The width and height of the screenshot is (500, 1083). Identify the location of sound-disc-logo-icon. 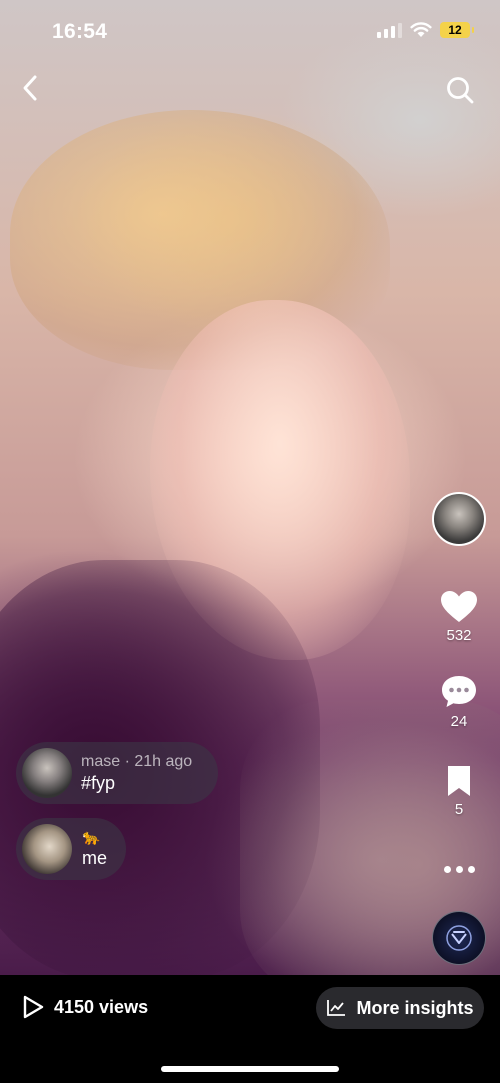
(459, 938).